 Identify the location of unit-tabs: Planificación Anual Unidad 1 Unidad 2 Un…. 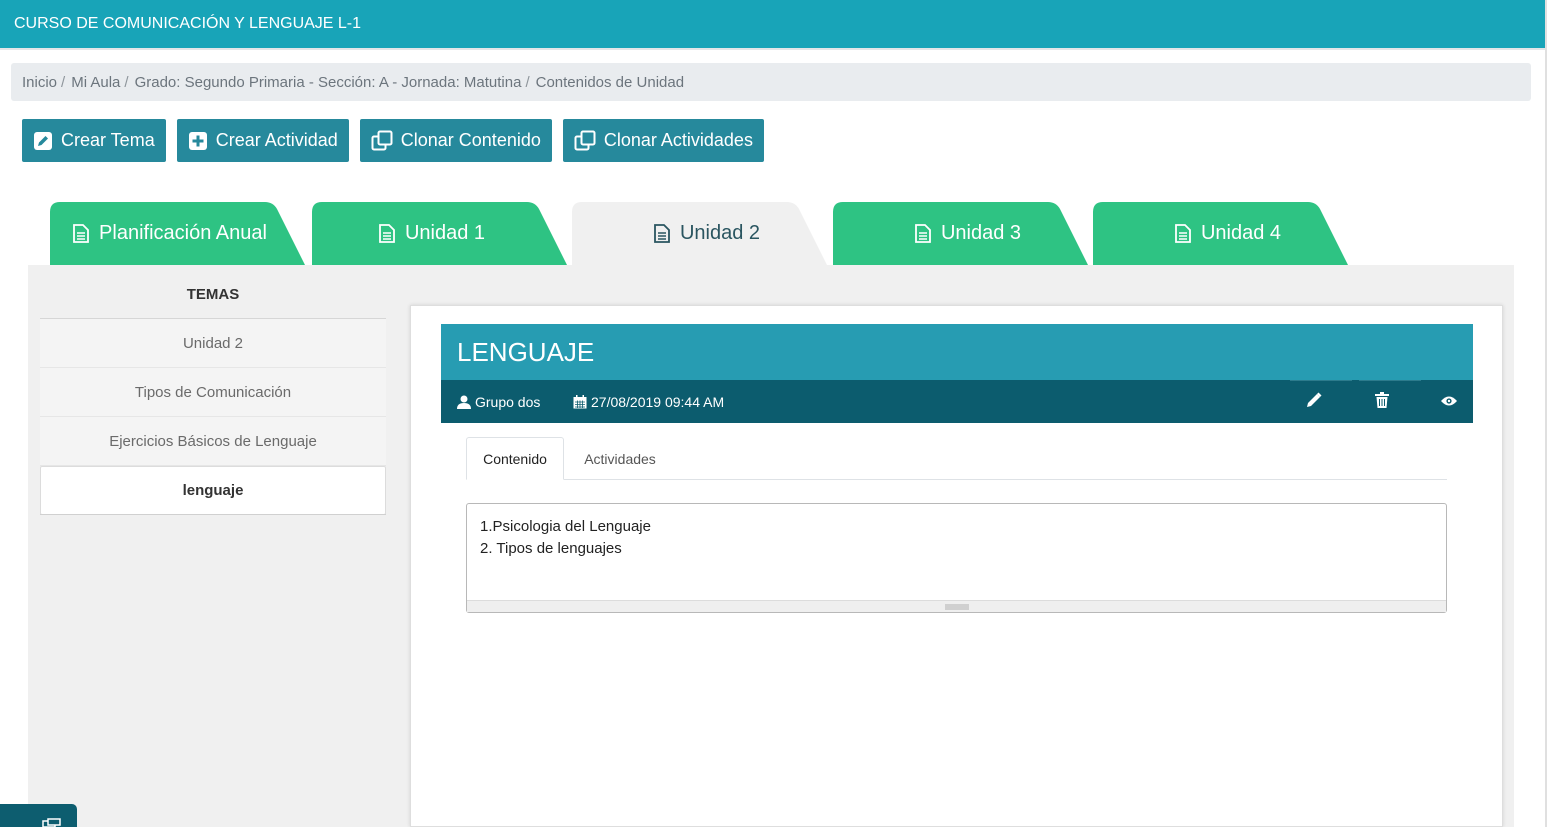
(771, 233).